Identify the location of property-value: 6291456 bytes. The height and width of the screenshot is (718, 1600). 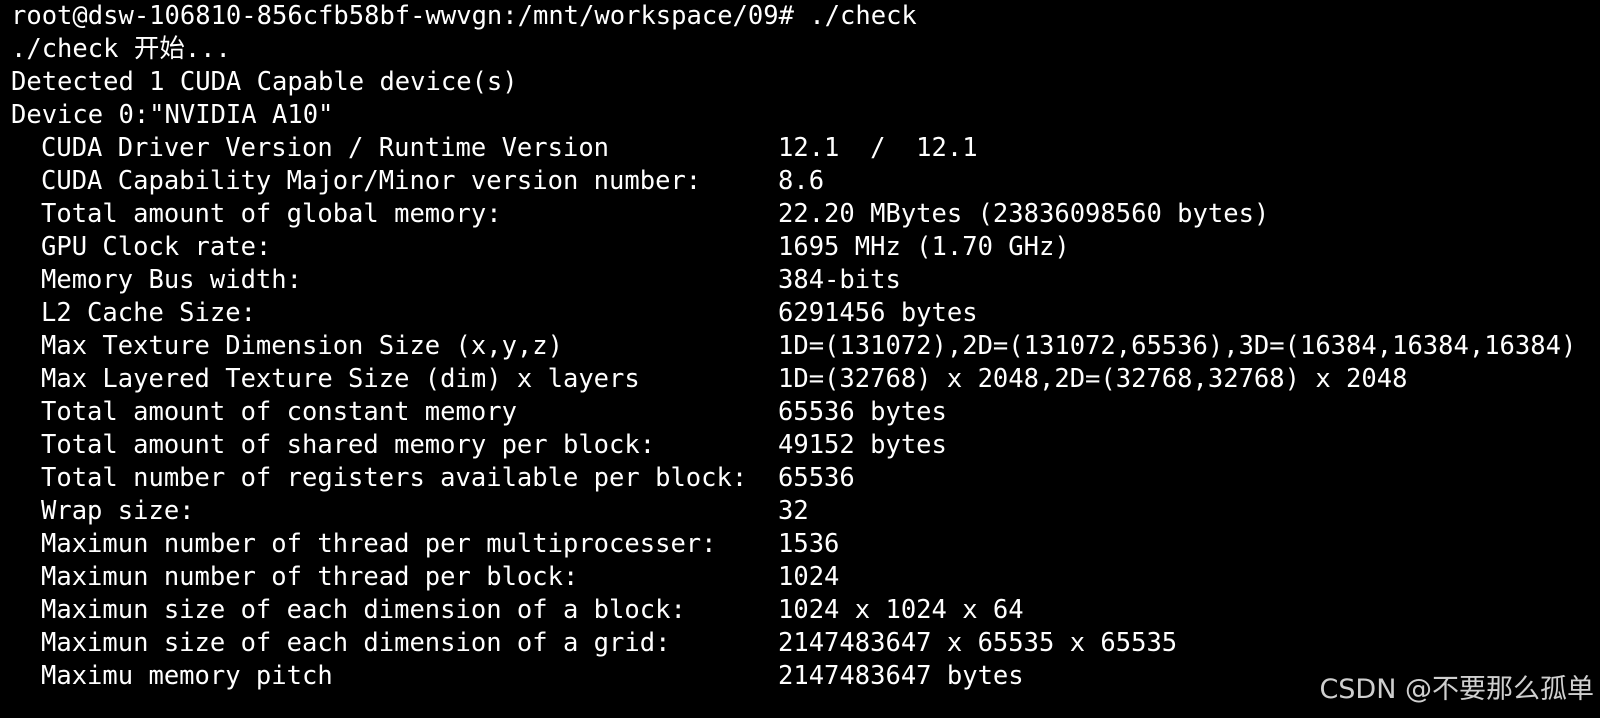
(878, 313).